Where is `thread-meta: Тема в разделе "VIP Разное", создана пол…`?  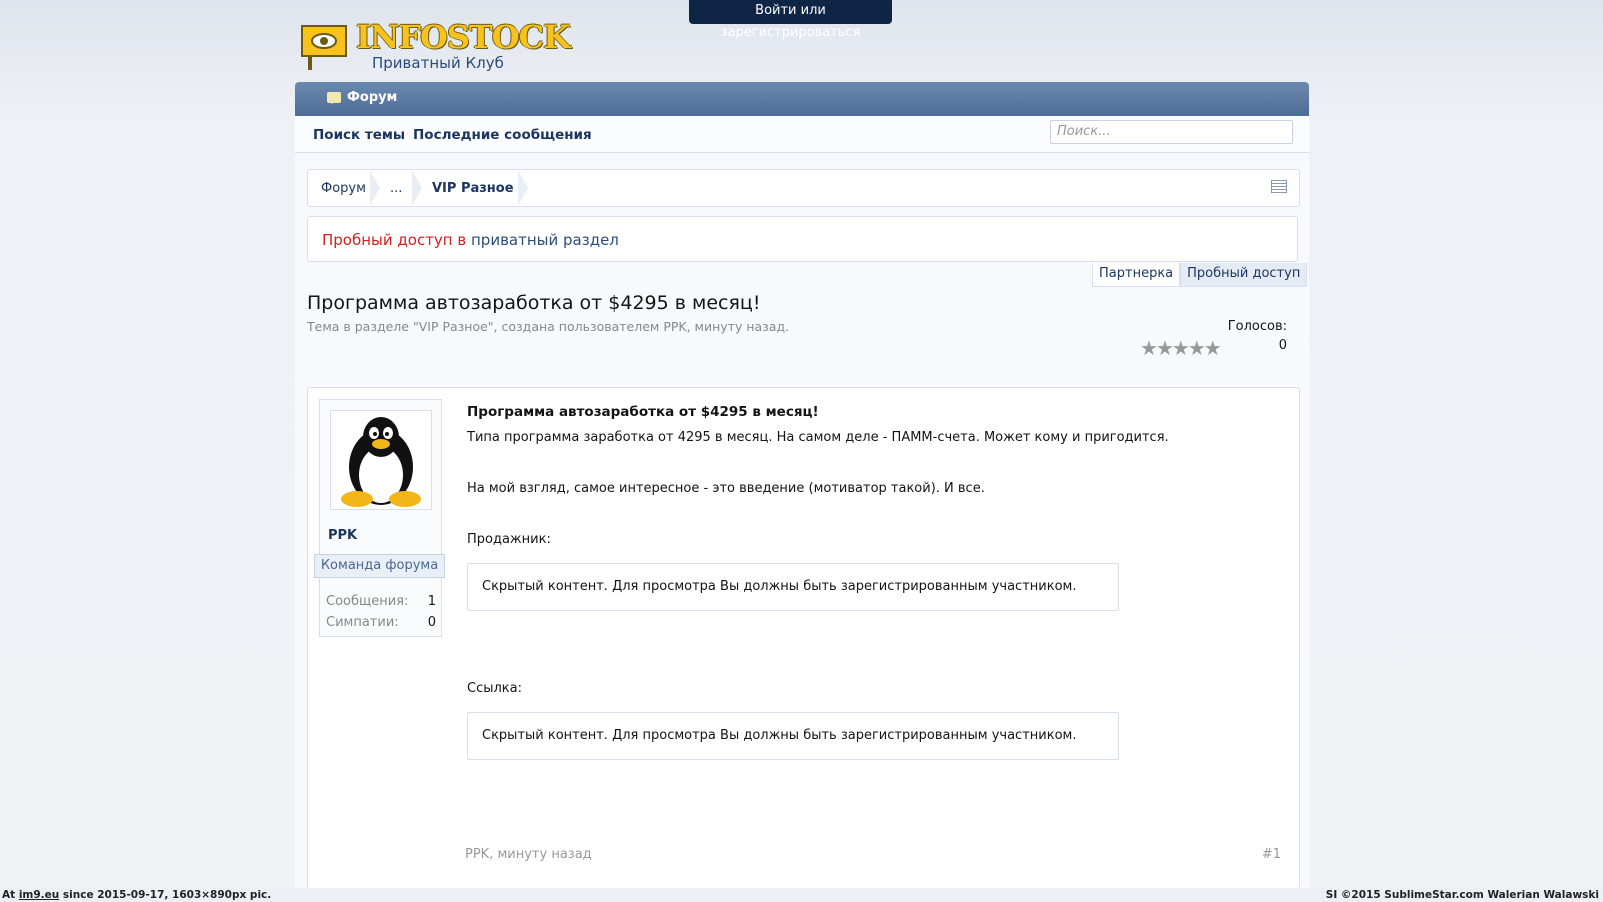
thread-meta: Тема в разделе "VIP Разное", создана пол… is located at coordinates (548, 326).